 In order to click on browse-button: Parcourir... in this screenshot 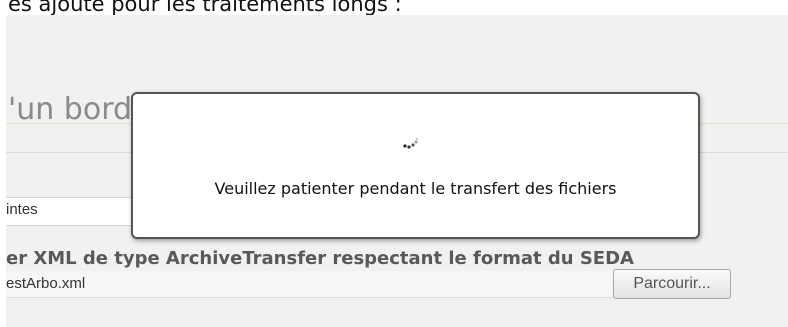, I will do `click(672, 284)`.